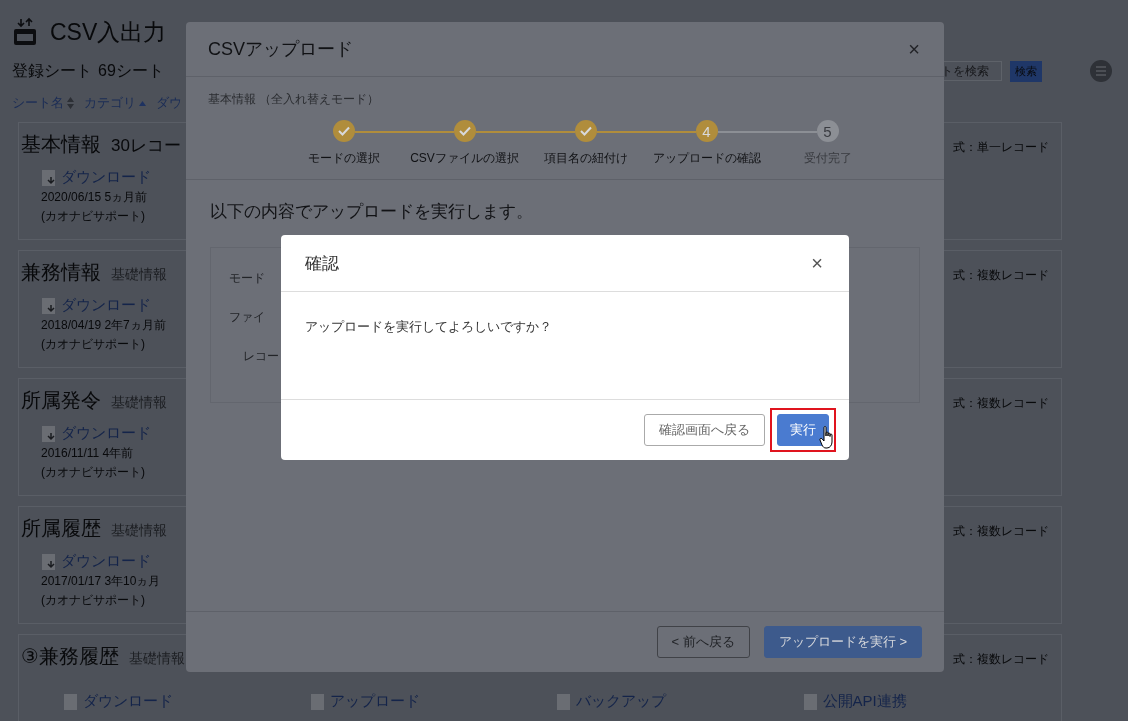 Image resolution: width=1128 pixels, height=721 pixels. Describe the element at coordinates (52, 70) in the screenshot. I see `sheet-count-label: 登録シート` at that location.